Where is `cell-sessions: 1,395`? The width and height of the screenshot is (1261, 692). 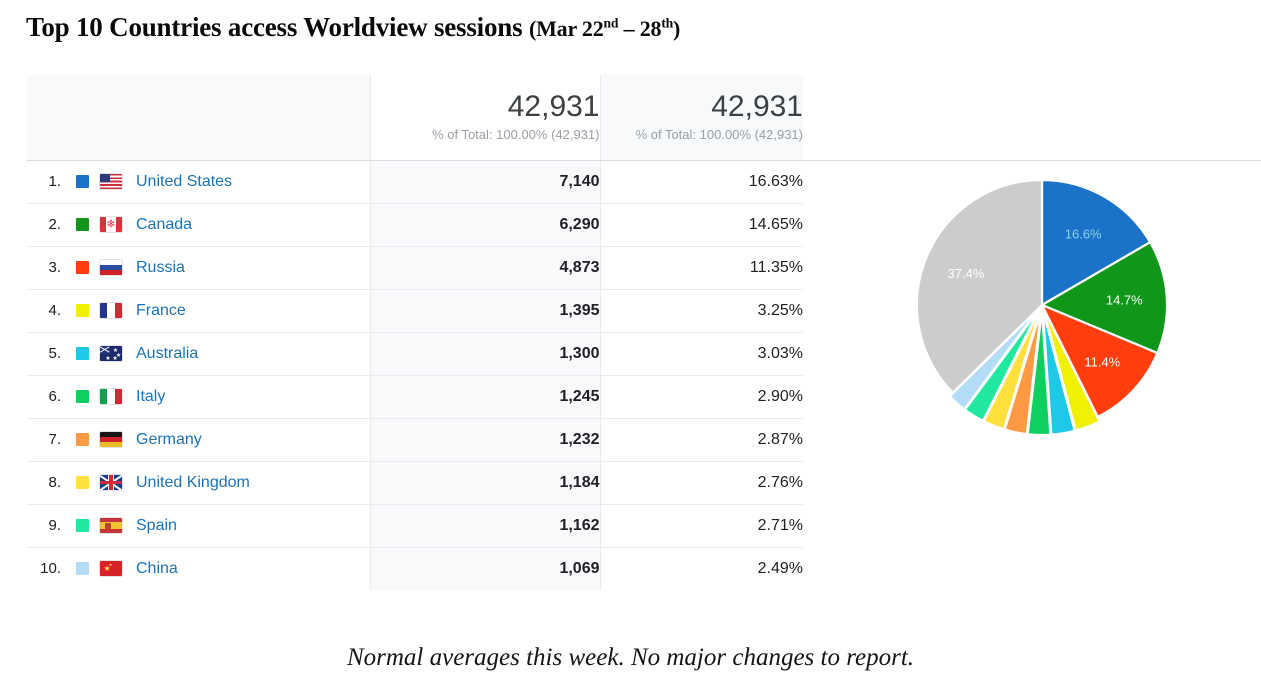
cell-sessions: 1,395 is located at coordinates (485, 311).